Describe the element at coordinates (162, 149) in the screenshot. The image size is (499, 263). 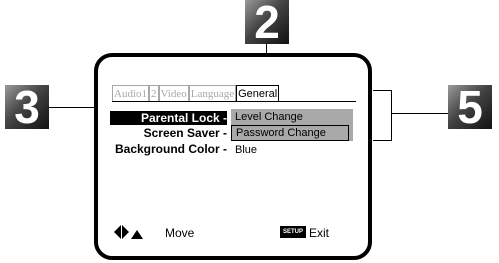
I see `background-color-label: Background Color -` at that location.